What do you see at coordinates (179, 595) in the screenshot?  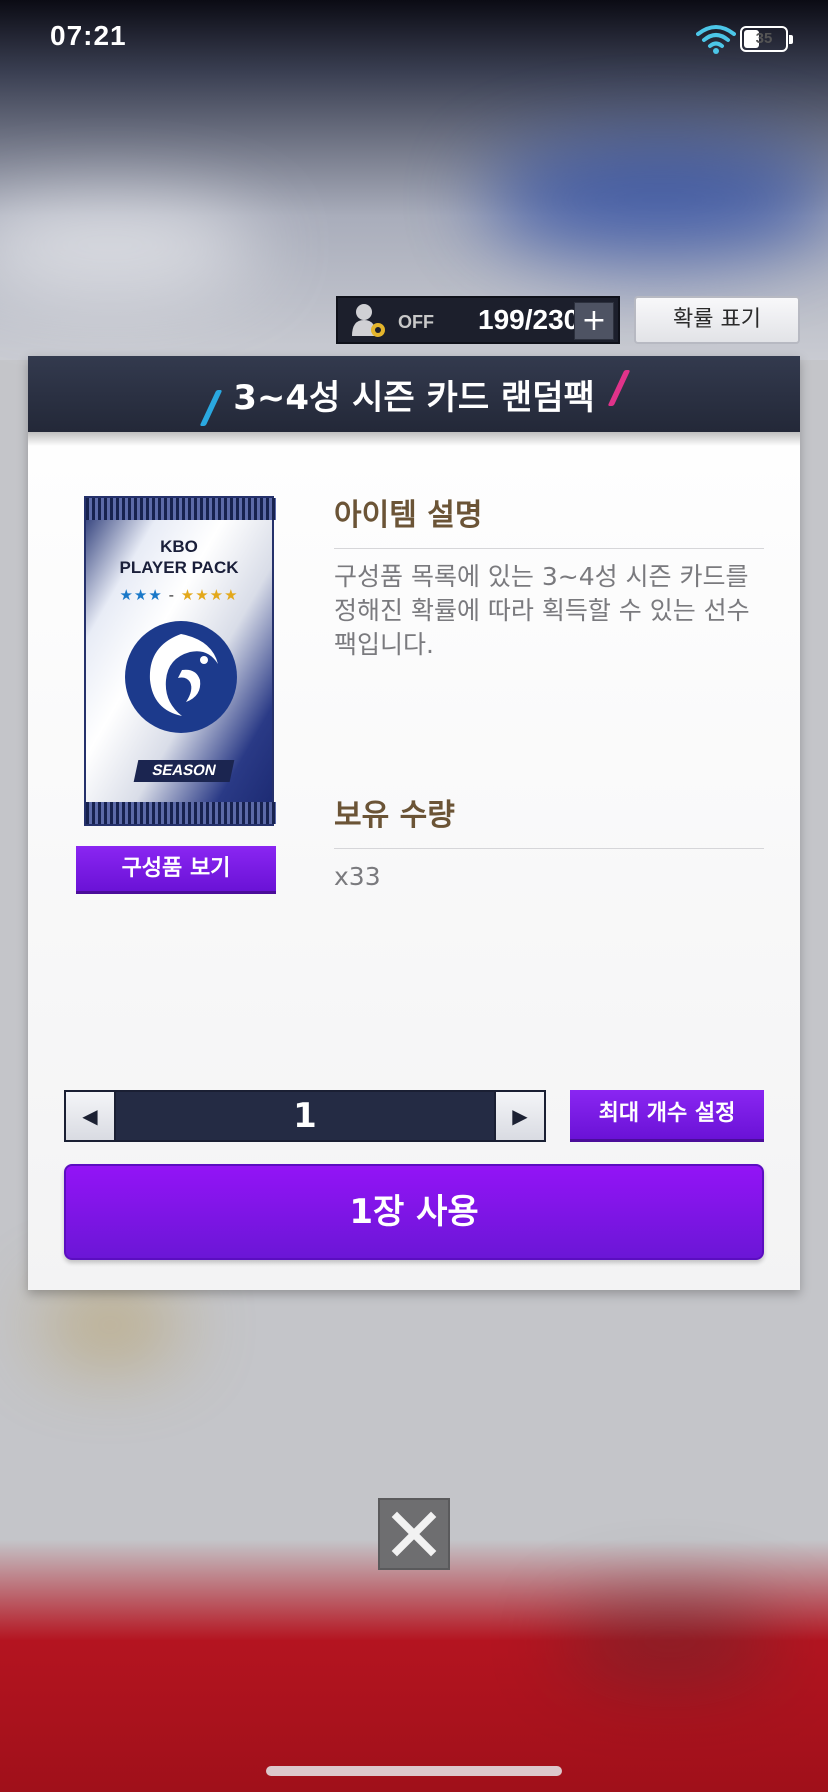 I see `pack-stars: ★★★ - ★★★★` at bounding box center [179, 595].